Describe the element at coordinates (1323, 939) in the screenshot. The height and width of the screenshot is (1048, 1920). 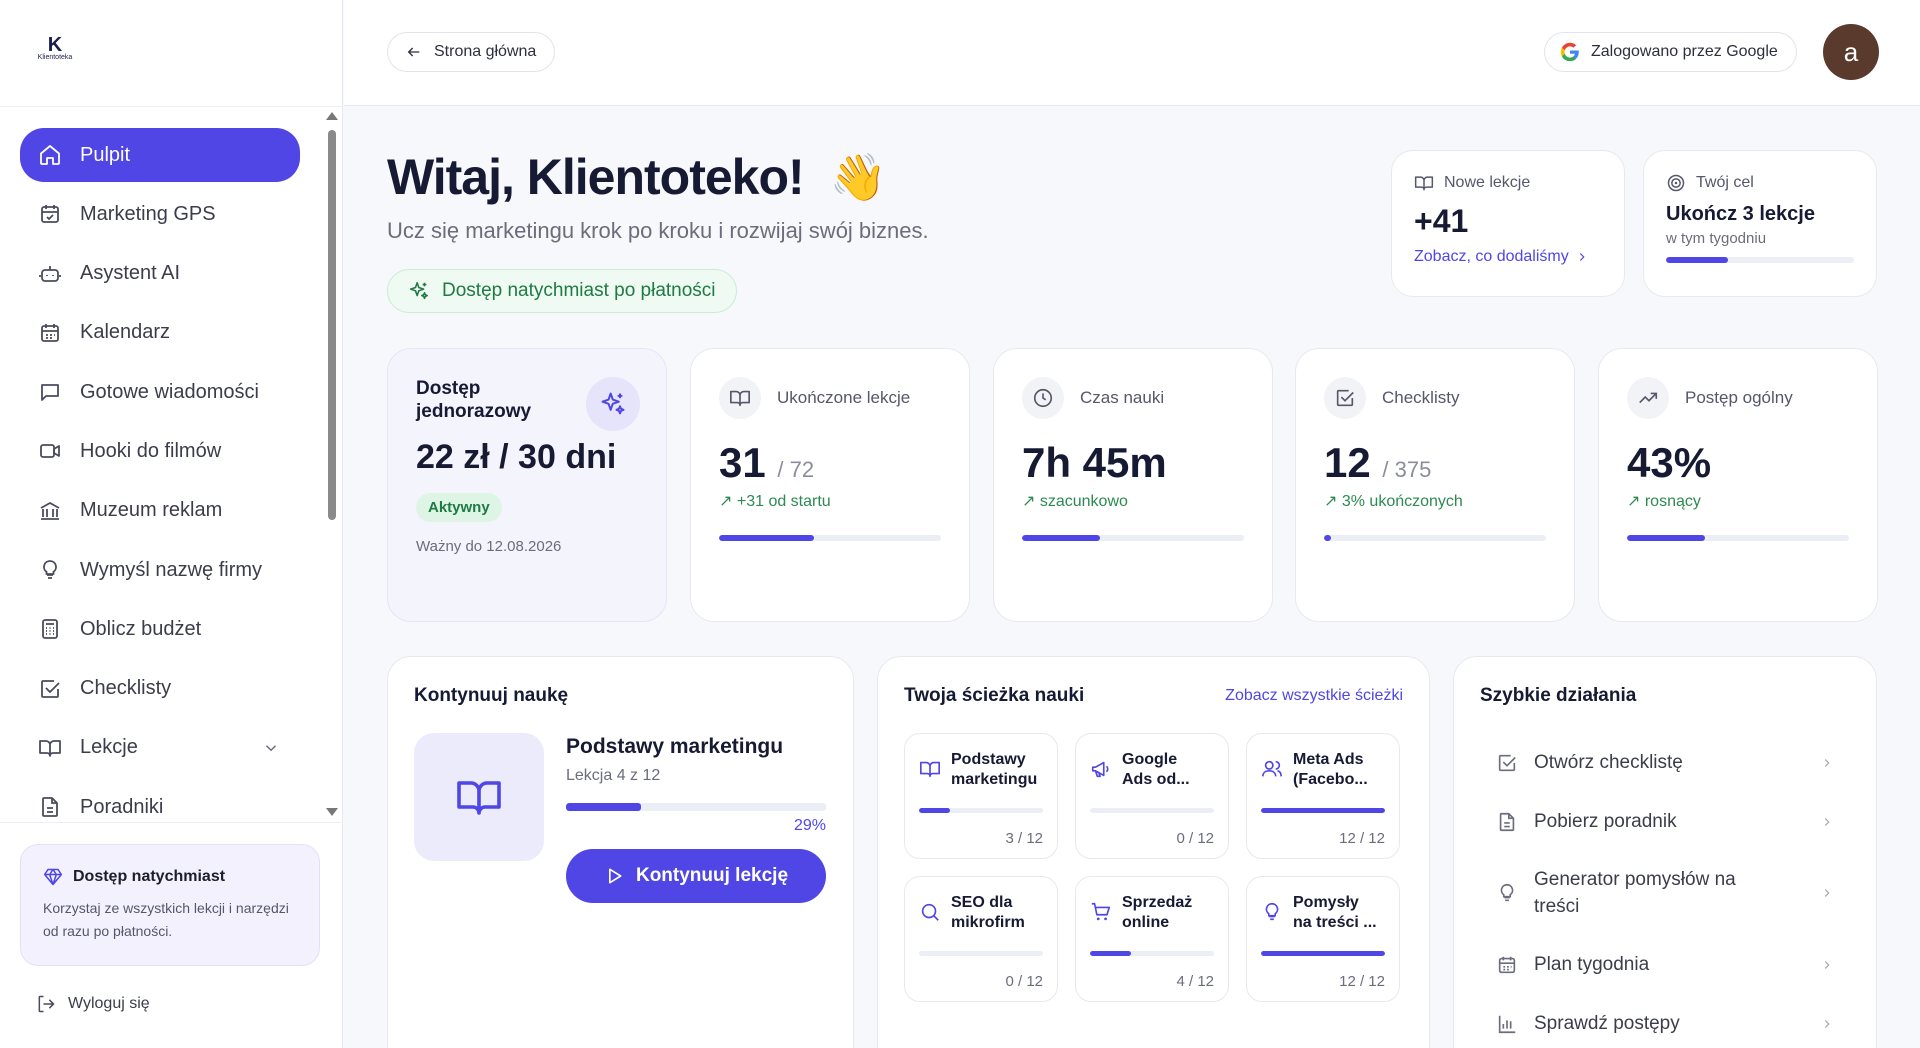
I see `path-card-pomysly: Pomysły na treści ... 12 / 12` at that location.